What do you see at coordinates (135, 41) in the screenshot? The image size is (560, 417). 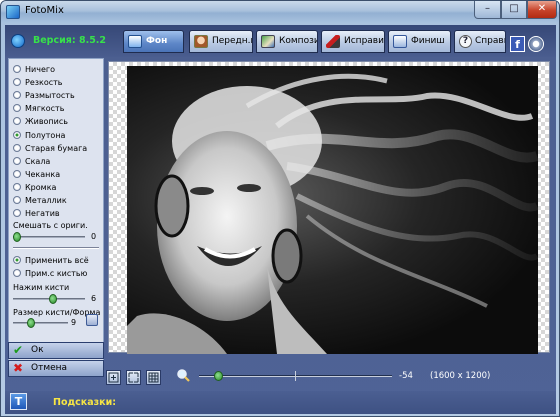 I see `background-icon` at bounding box center [135, 41].